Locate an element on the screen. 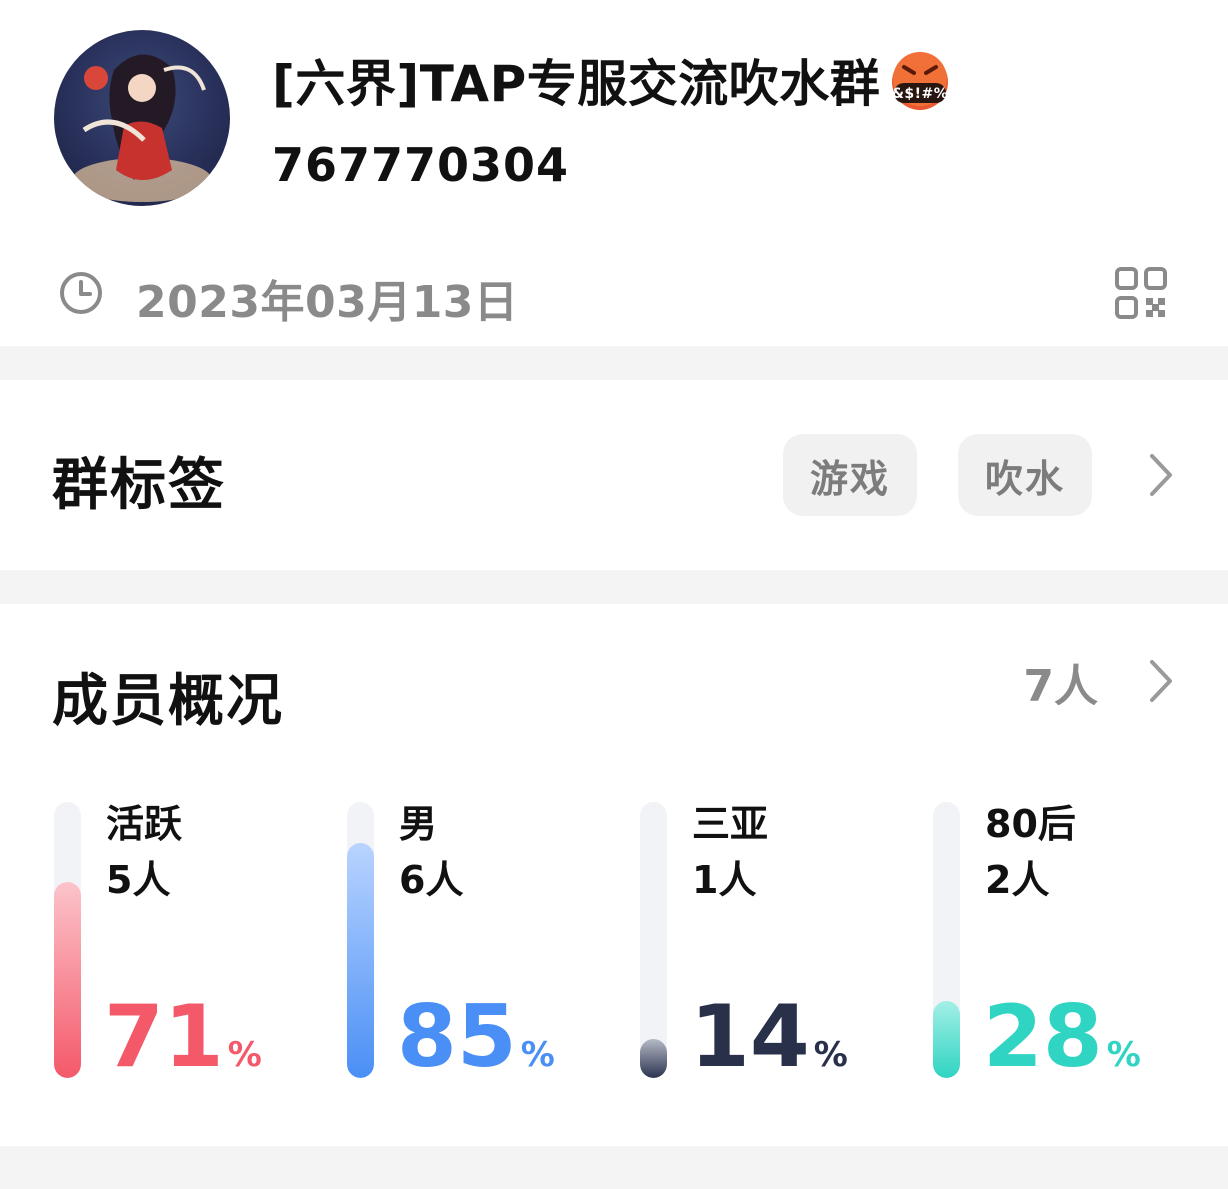  tags-section-title: 群标签 is located at coordinates (139, 485).